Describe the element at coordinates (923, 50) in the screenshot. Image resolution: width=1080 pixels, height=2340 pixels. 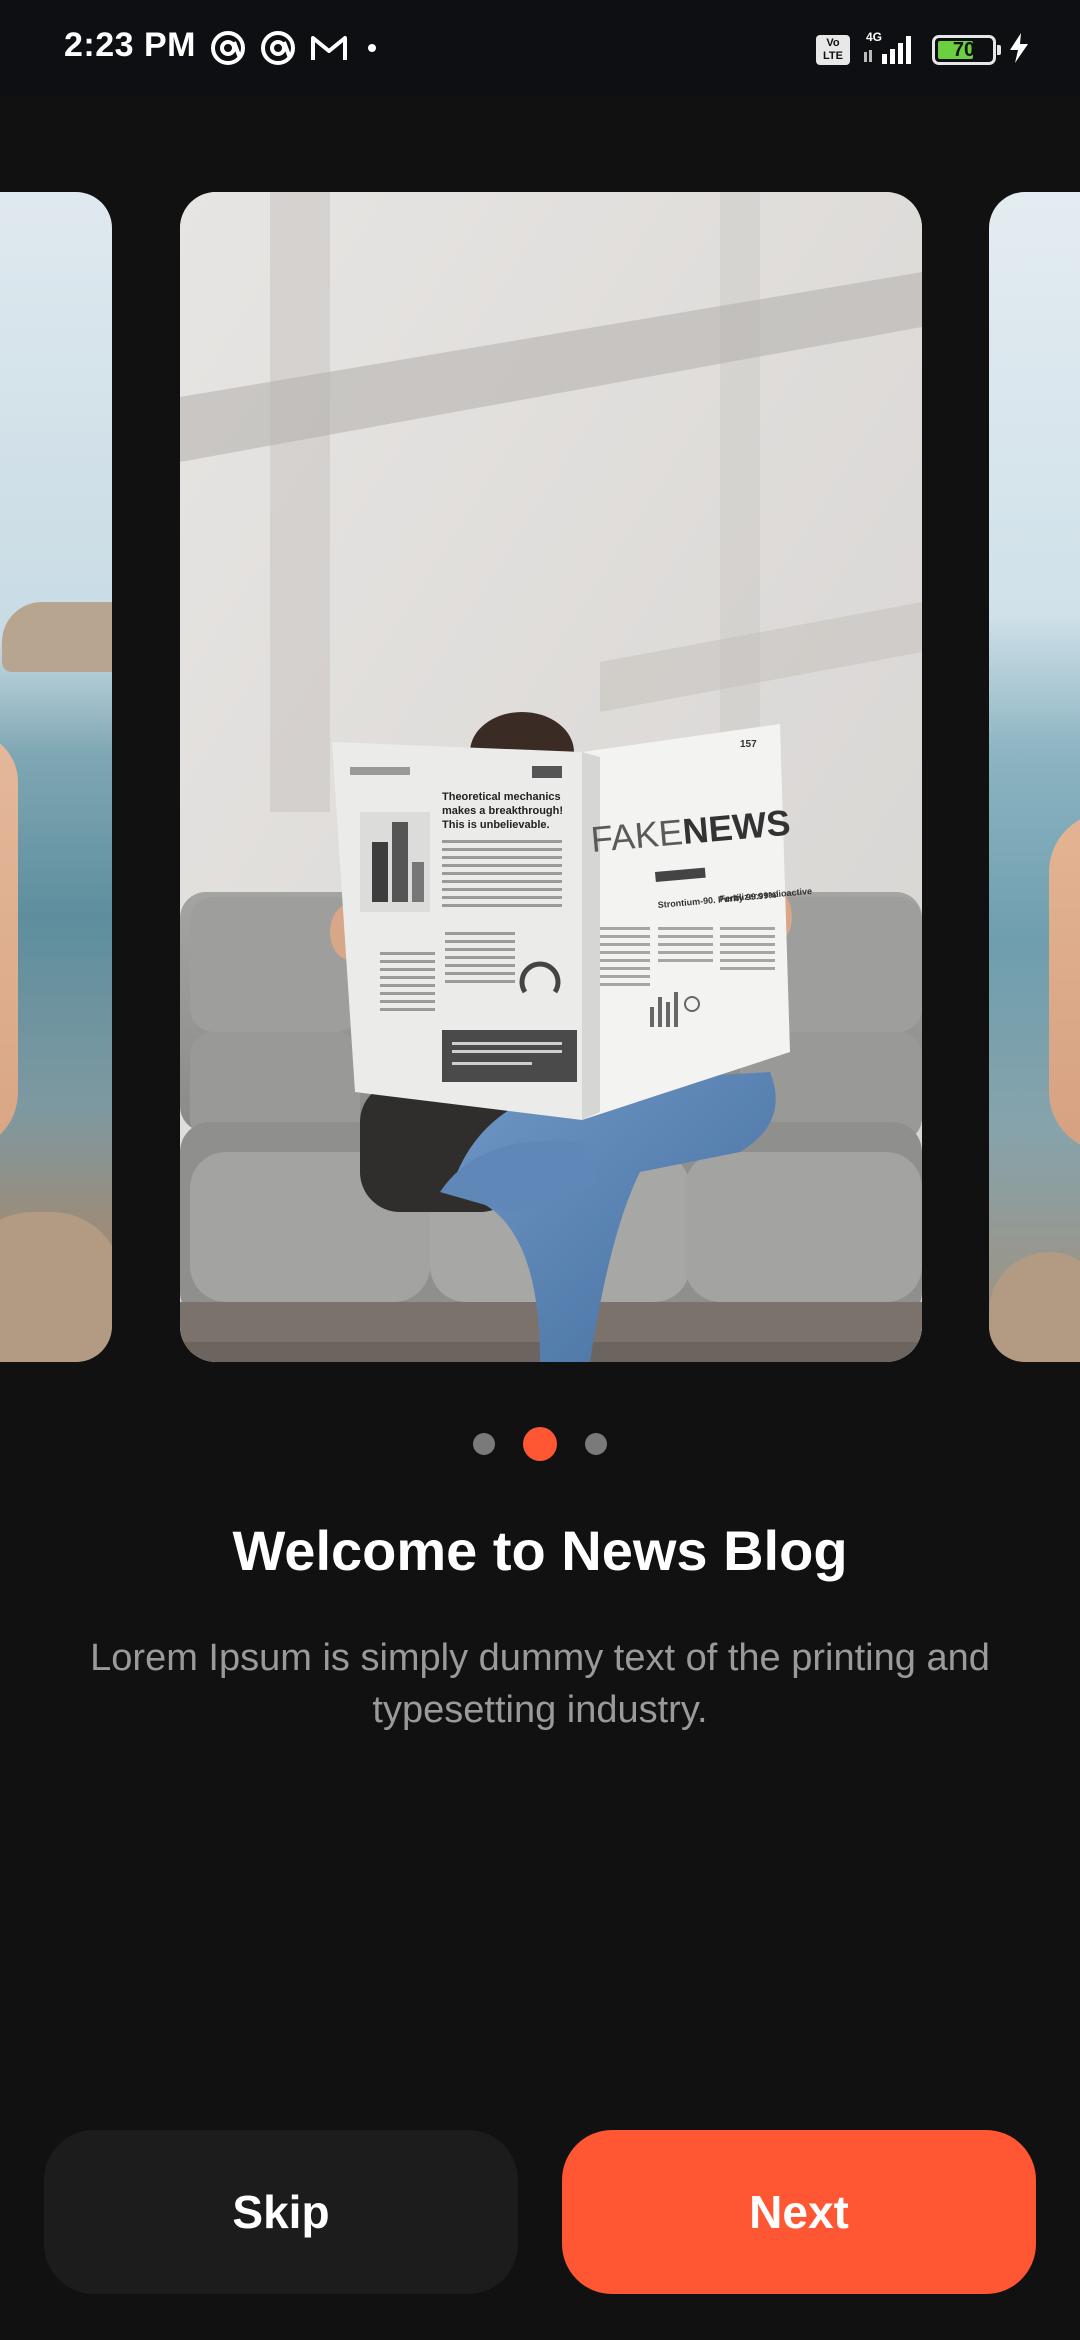
I see `system-icons: Vo LTE 4G 70` at that location.